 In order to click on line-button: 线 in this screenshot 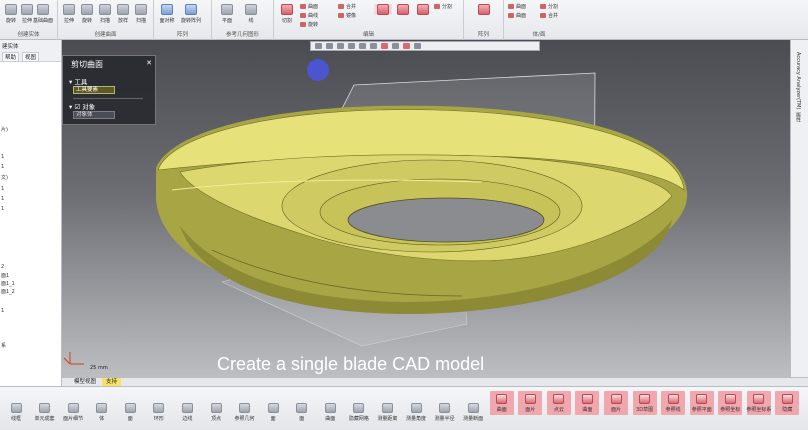, I will do `click(251, 14)`.